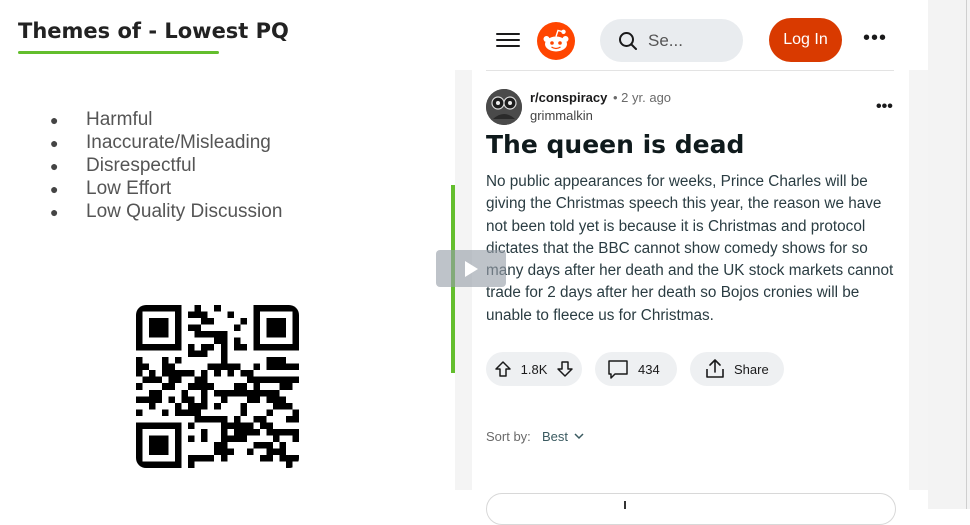 The image size is (970, 525). I want to click on search-input, so click(683, 40).